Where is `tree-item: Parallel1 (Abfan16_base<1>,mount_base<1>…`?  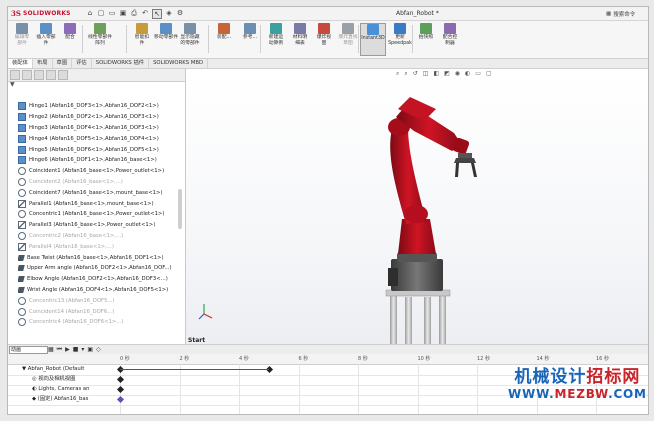 tree-item: Parallel1 (Abfan16_base<1>,mount_base<1>… is located at coordinates (100, 203).